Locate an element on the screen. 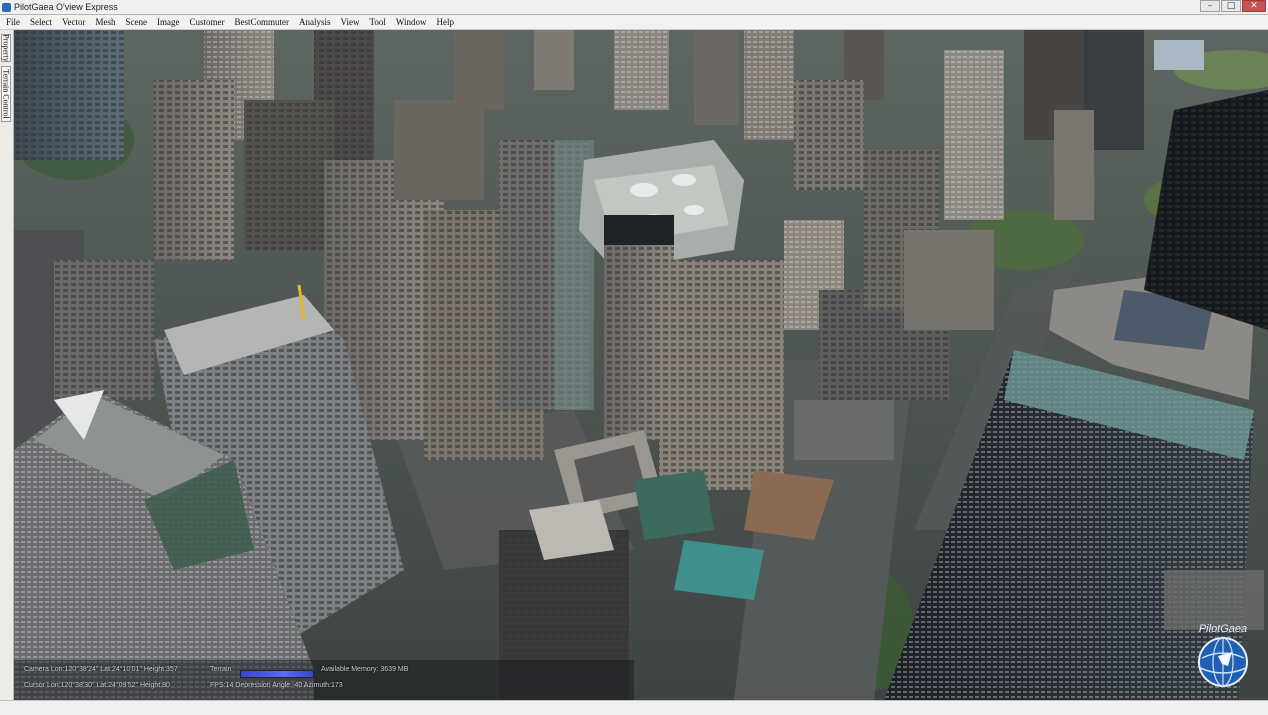  terrain-loading-bar is located at coordinates (277, 674).